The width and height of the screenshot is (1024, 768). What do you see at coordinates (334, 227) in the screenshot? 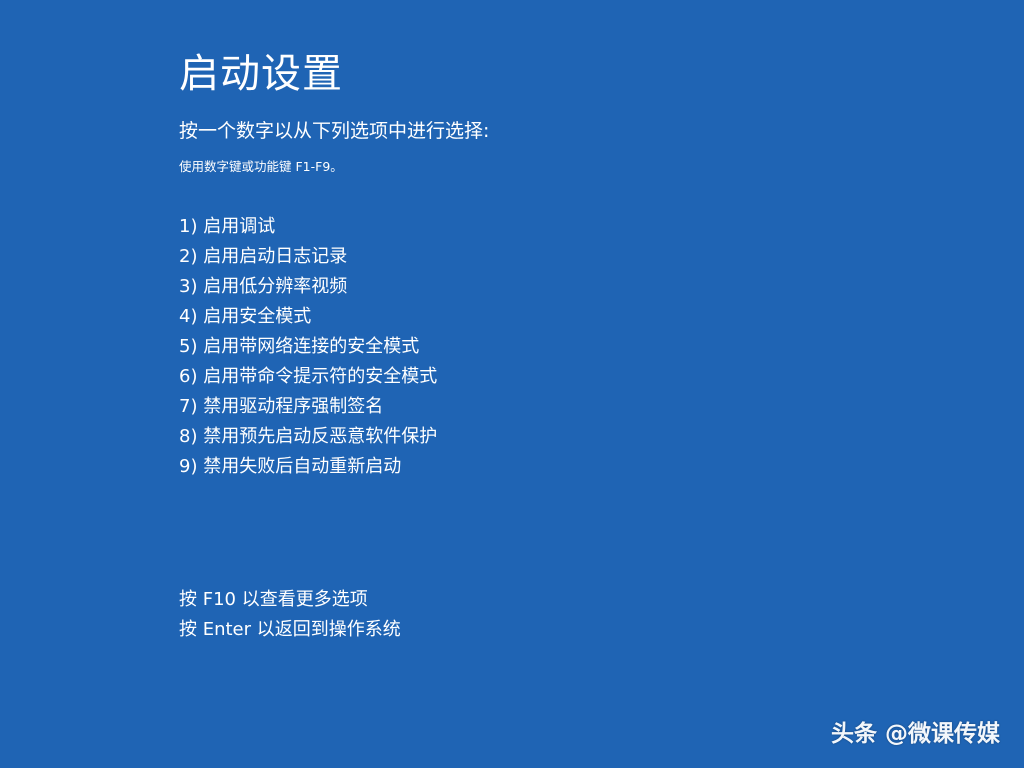
I see `option-enable-debugging: 1) 启用调试` at bounding box center [334, 227].